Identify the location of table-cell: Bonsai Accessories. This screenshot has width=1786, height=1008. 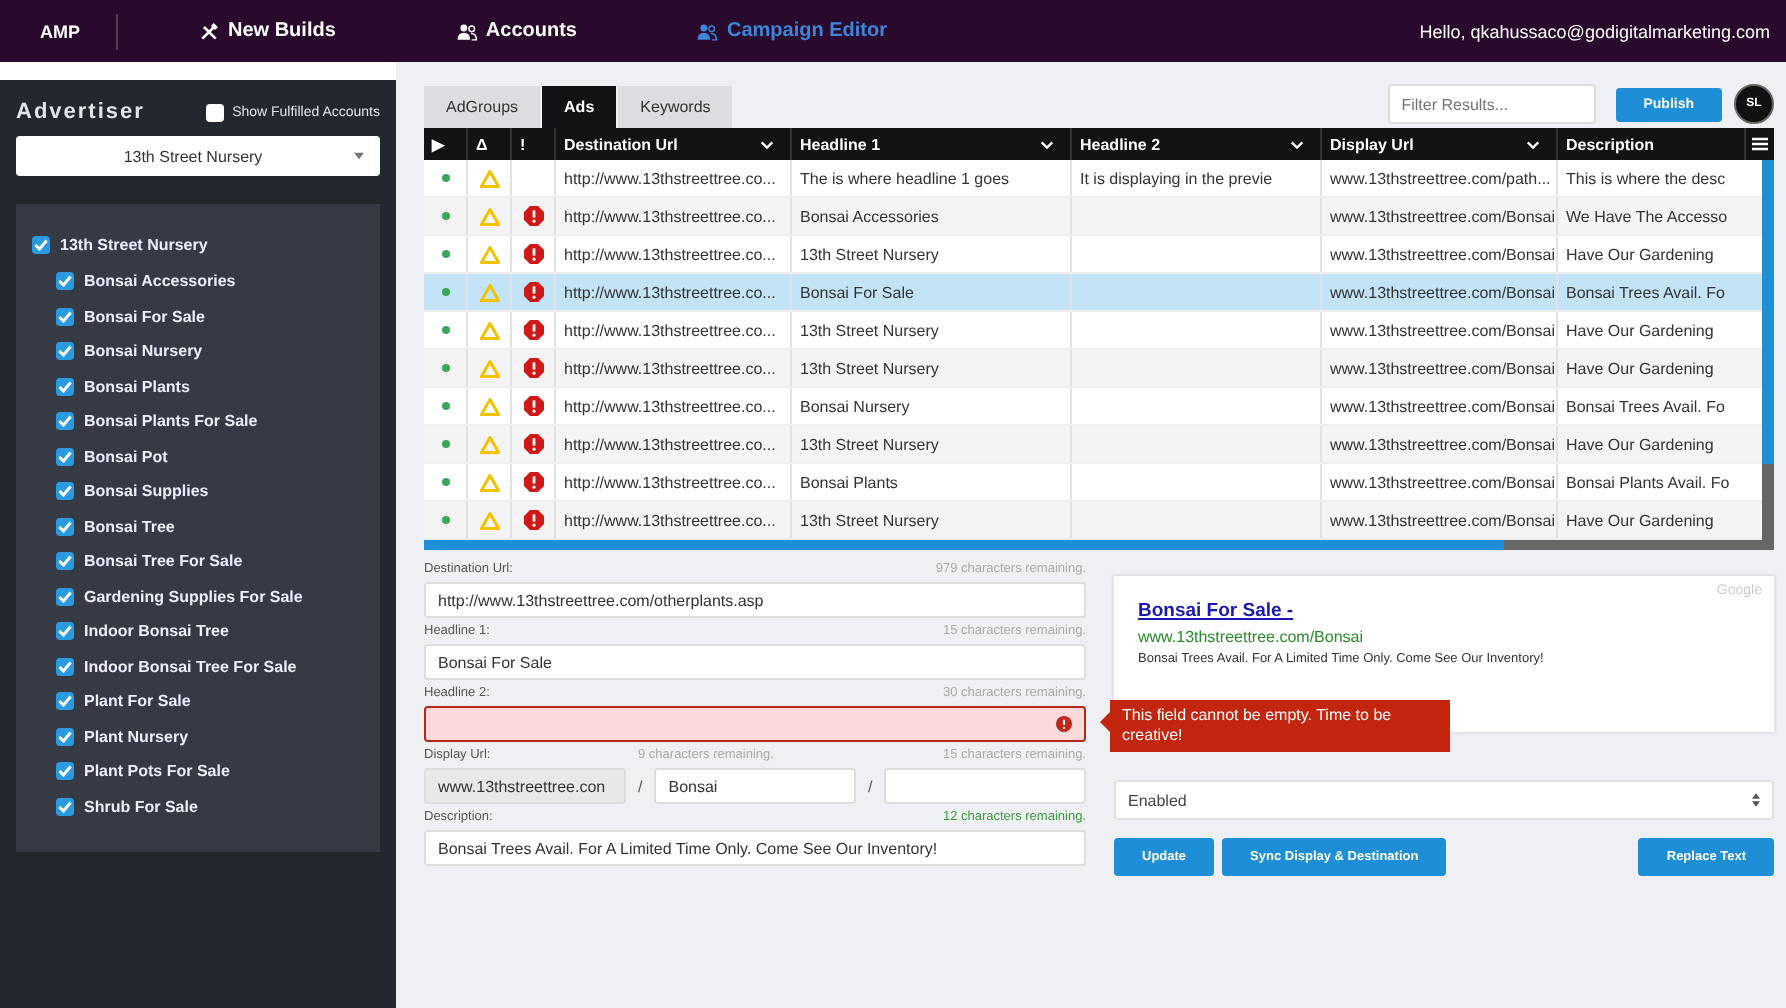
(869, 216).